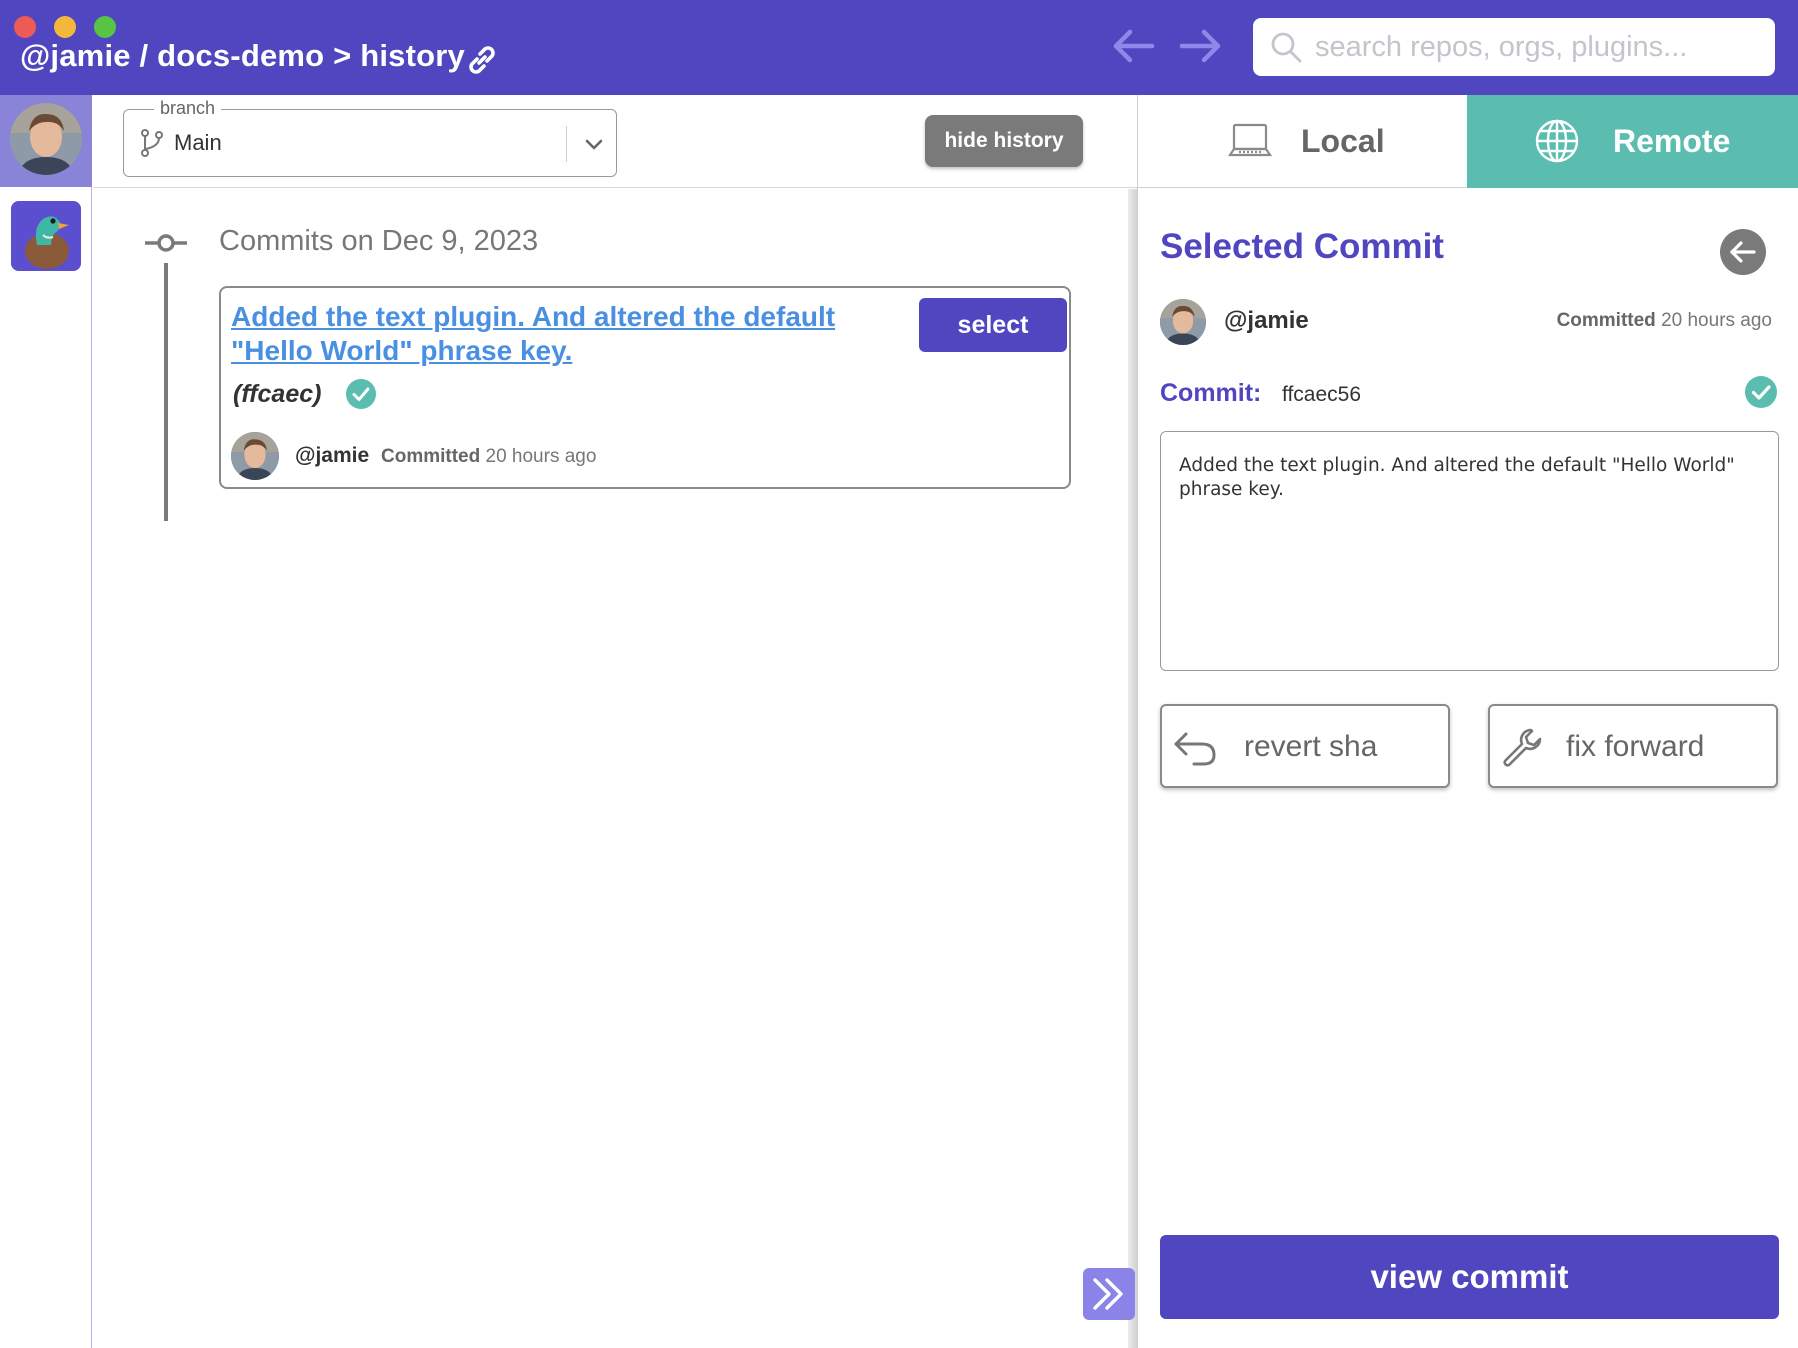 Image resolution: width=1798 pixels, height=1348 pixels. What do you see at coordinates (379, 241) in the screenshot?
I see `commit-date-heading: Commits on Dec 9, 2023` at bounding box center [379, 241].